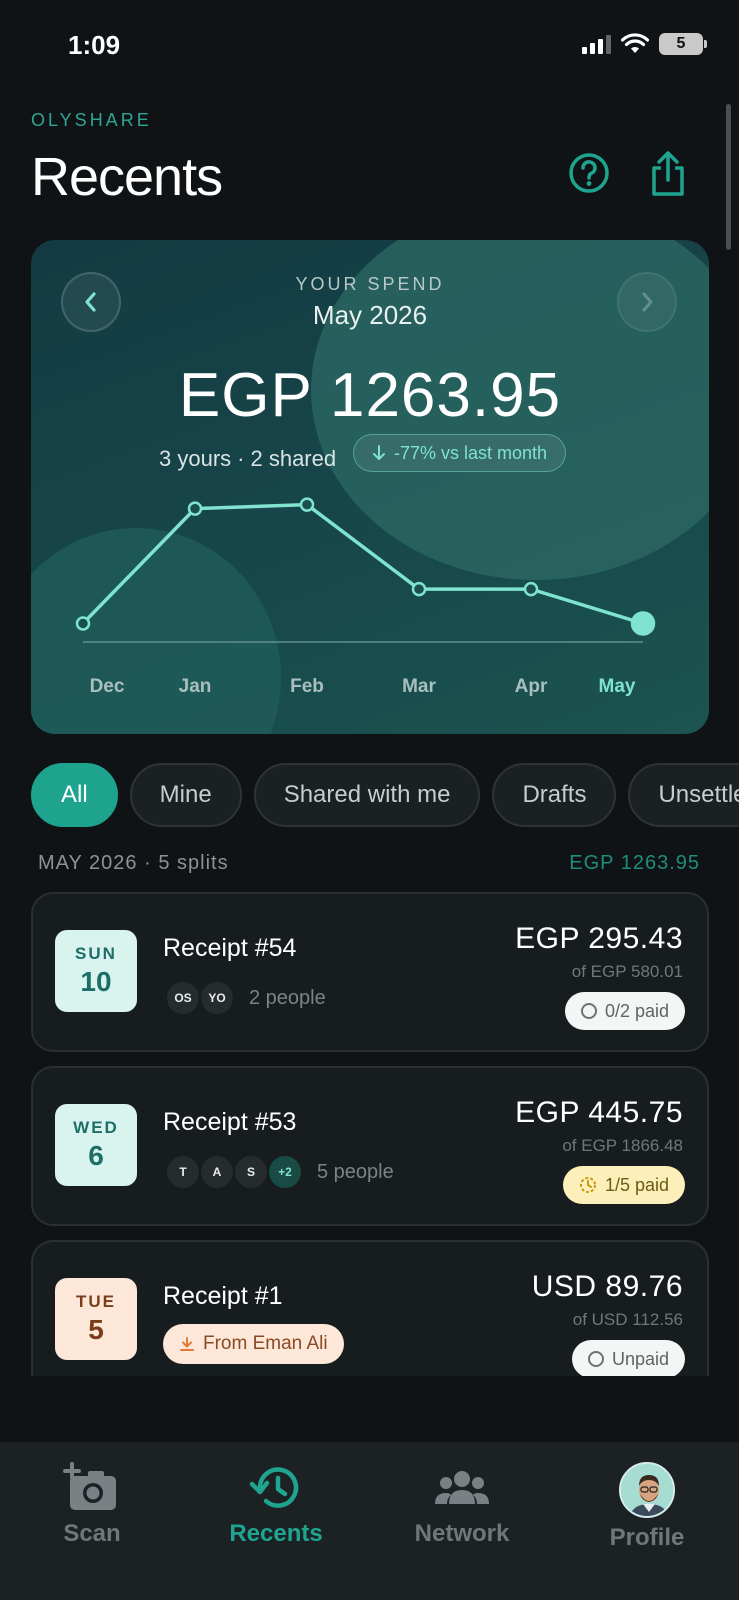  What do you see at coordinates (96, 1127) in the screenshot?
I see `date-weekday: WED` at bounding box center [96, 1127].